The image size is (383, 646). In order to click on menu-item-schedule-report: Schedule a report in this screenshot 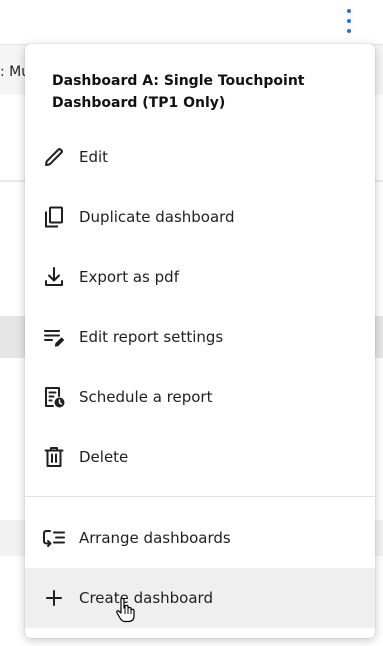, I will do `click(200, 397)`.